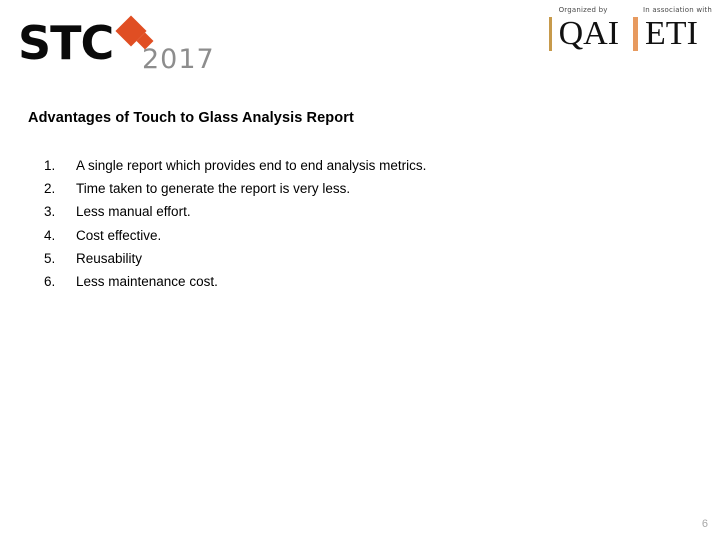 The height and width of the screenshot is (540, 720). I want to click on stc-logo: STC 2017, so click(123, 46).